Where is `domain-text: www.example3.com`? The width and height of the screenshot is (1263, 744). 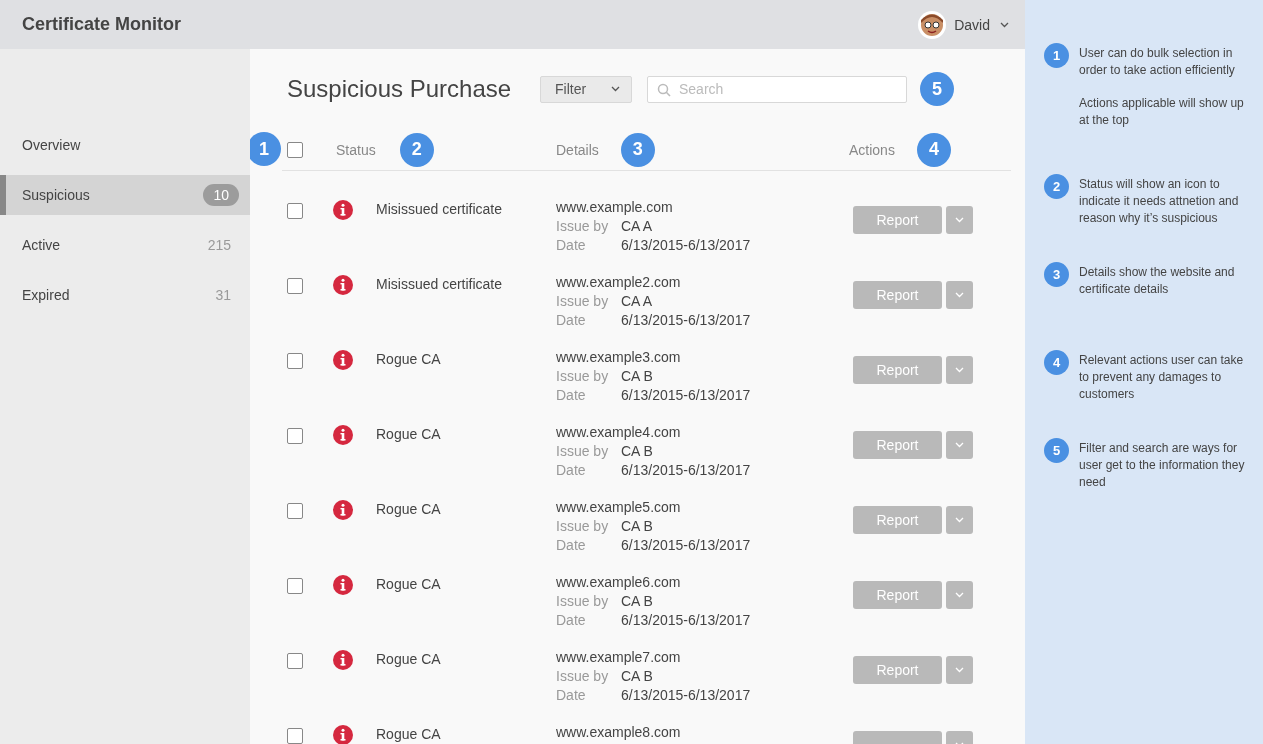 domain-text: www.example3.com is located at coordinates (619, 357).